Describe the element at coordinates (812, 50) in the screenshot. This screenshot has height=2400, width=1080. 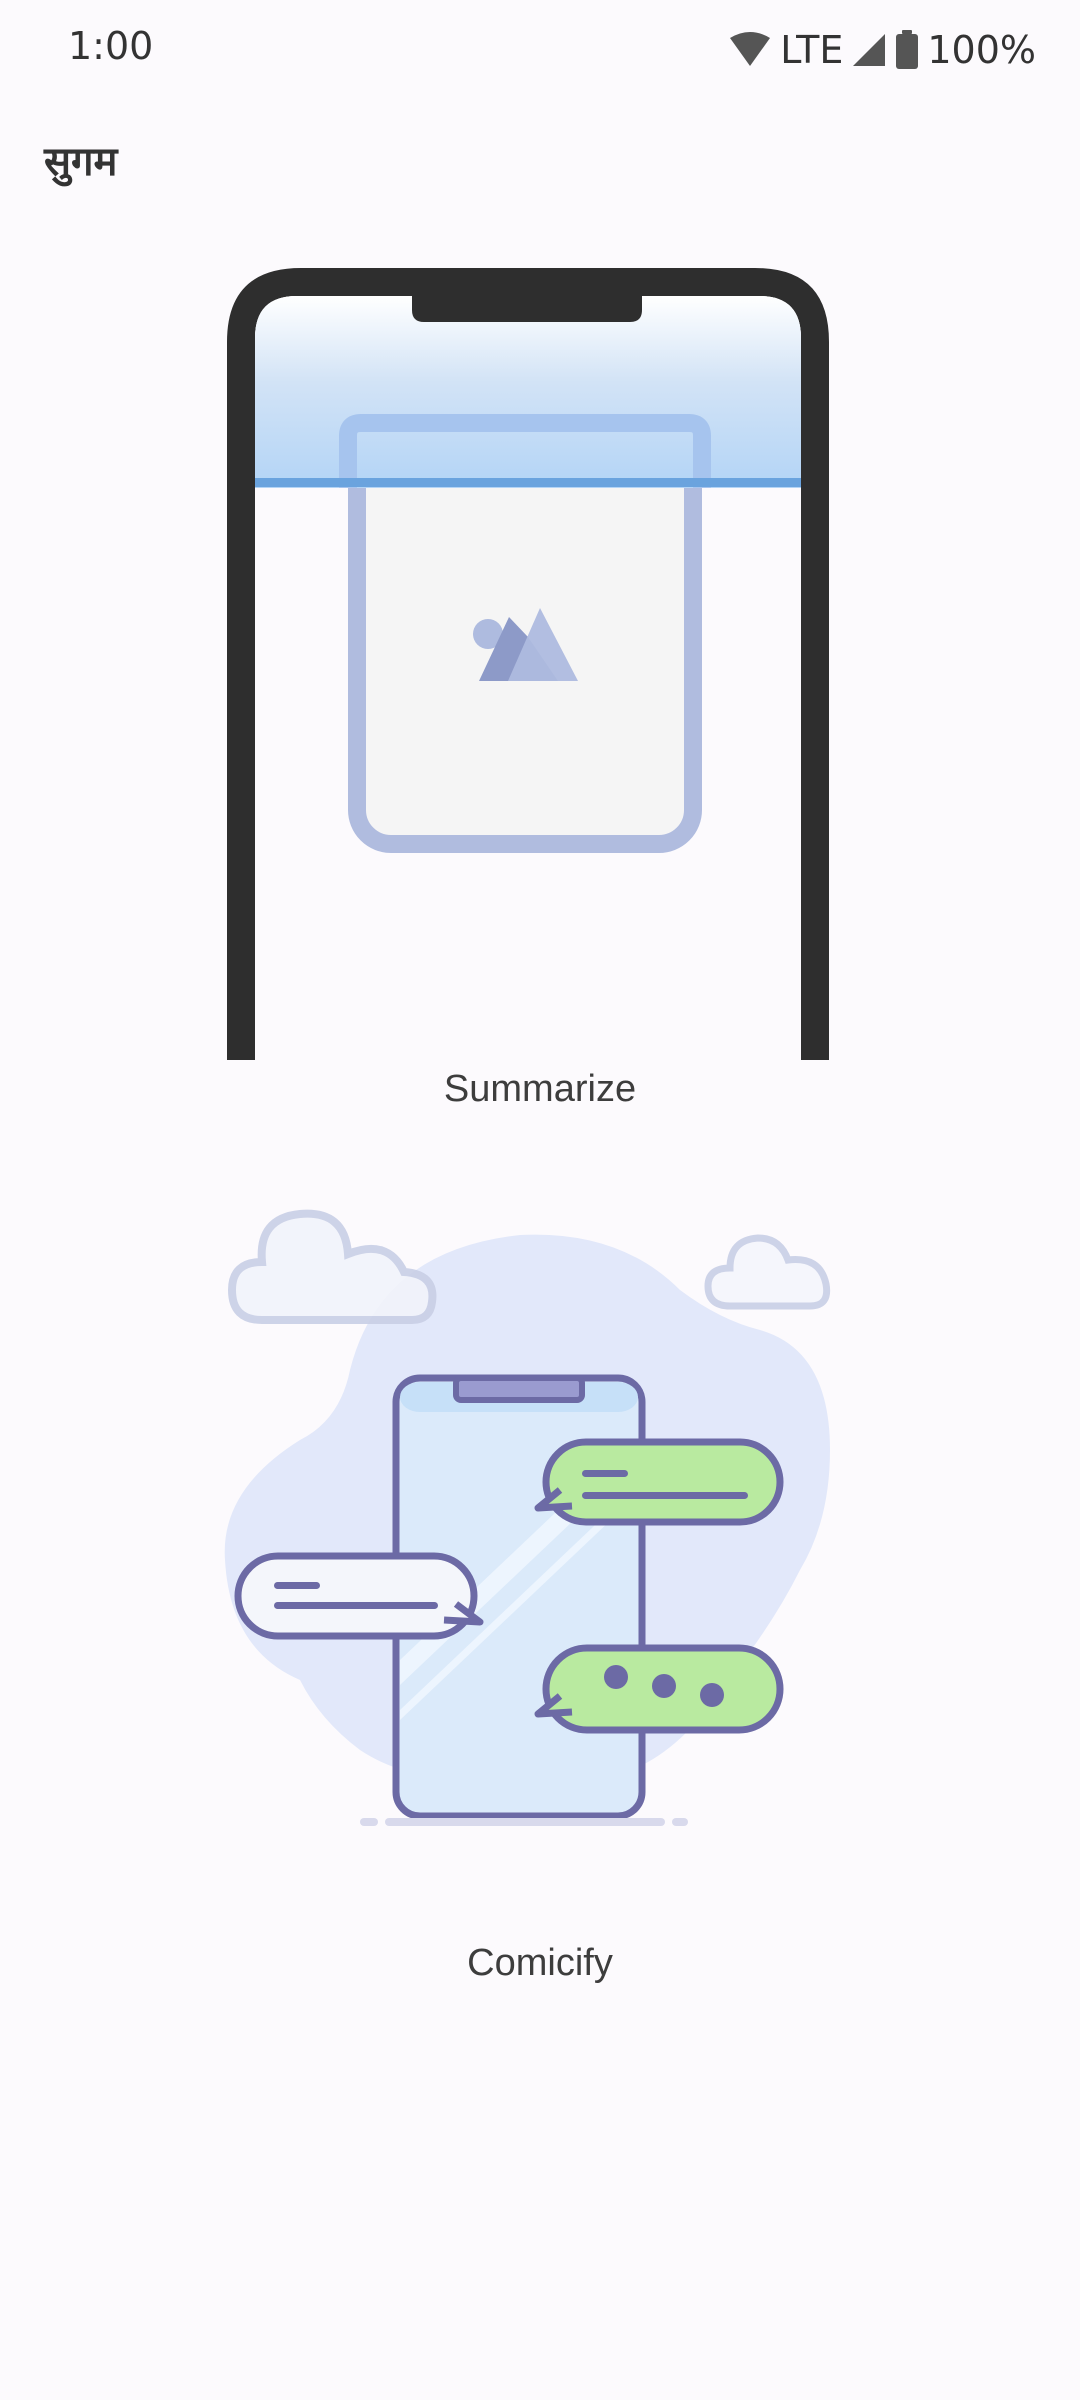
I see `network-label: LTE` at that location.